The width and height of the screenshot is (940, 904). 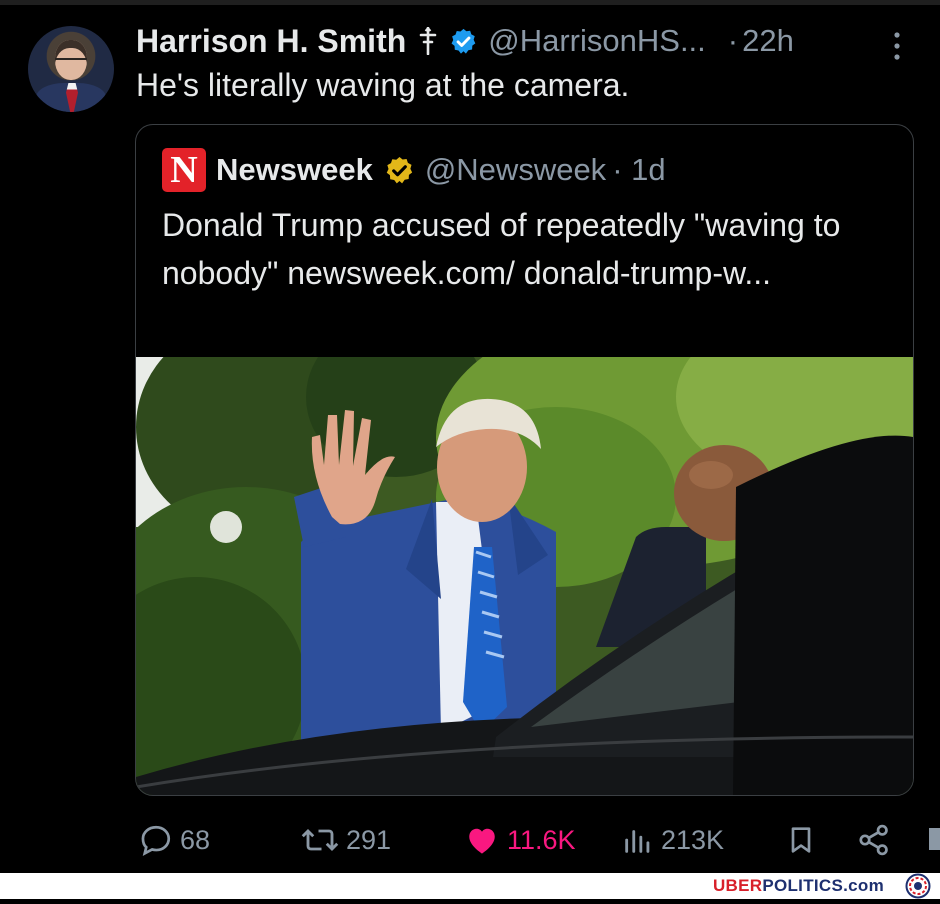 I want to click on top-divider, so click(x=470, y=2).